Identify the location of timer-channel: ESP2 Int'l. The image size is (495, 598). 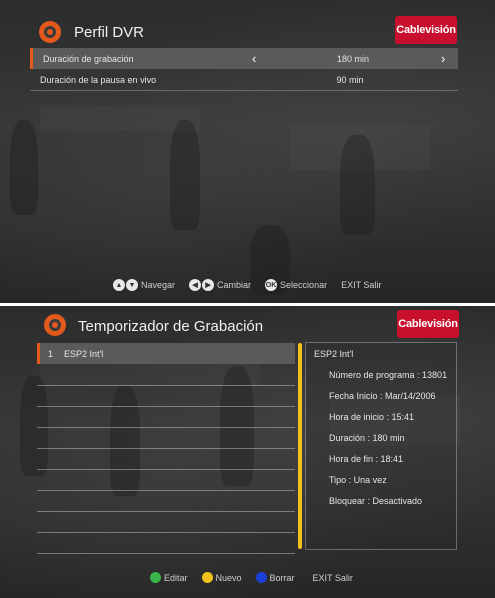
(84, 353).